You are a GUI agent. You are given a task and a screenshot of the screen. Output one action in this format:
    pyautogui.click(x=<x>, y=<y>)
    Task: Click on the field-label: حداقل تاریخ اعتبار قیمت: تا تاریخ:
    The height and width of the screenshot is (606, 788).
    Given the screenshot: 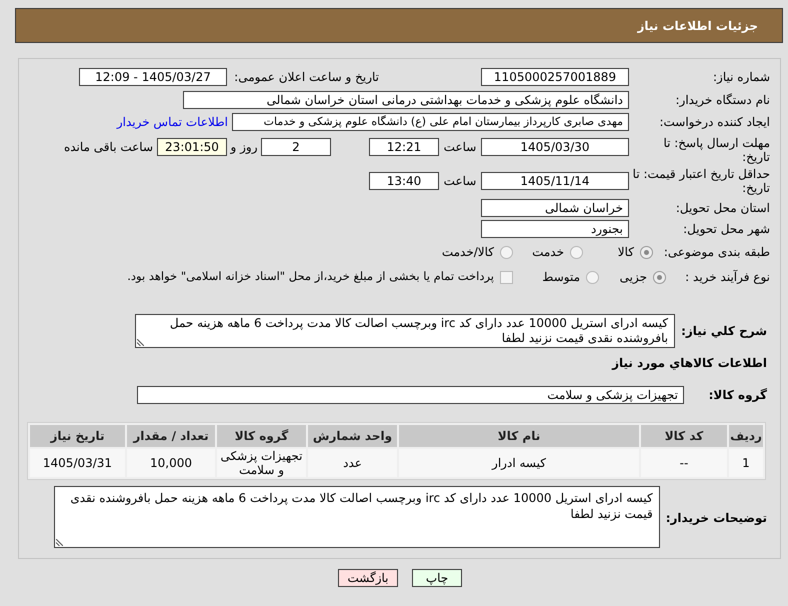 What is the action you would take?
    pyautogui.click(x=701, y=181)
    